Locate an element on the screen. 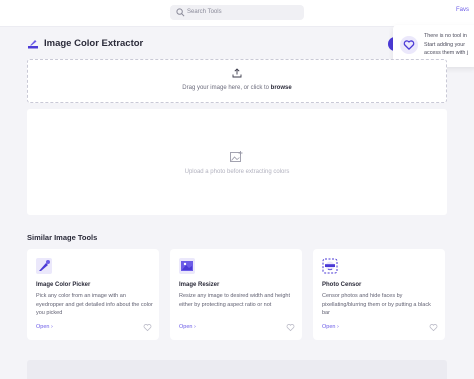 Image resolution: width=474 pixels, height=379 pixels. preview-placeholder-text: Upload a photo before extracting colors is located at coordinates (237, 172).